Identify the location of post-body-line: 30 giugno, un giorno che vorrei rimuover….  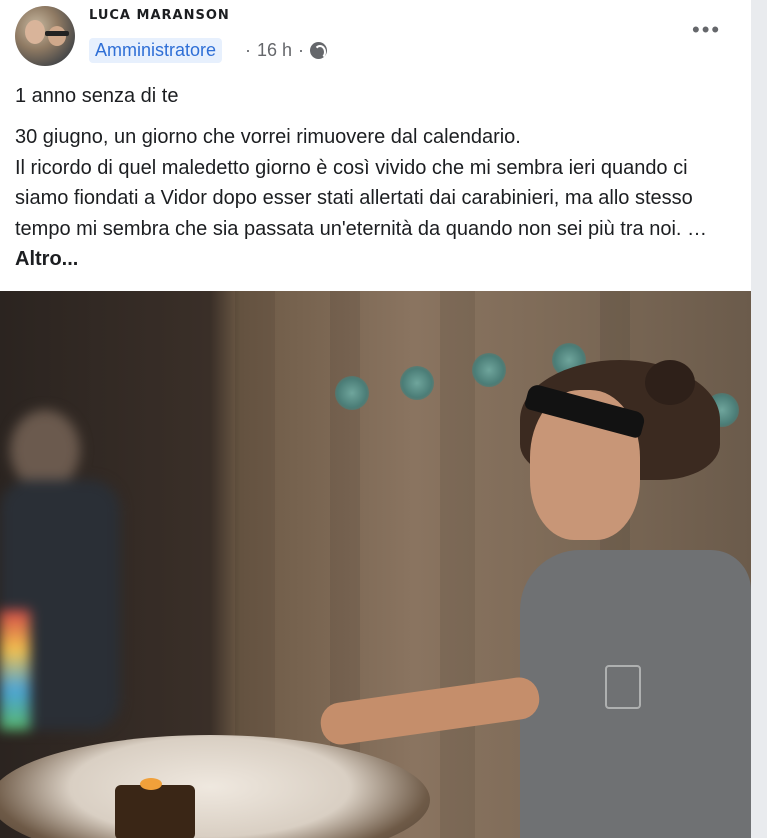
(268, 137).